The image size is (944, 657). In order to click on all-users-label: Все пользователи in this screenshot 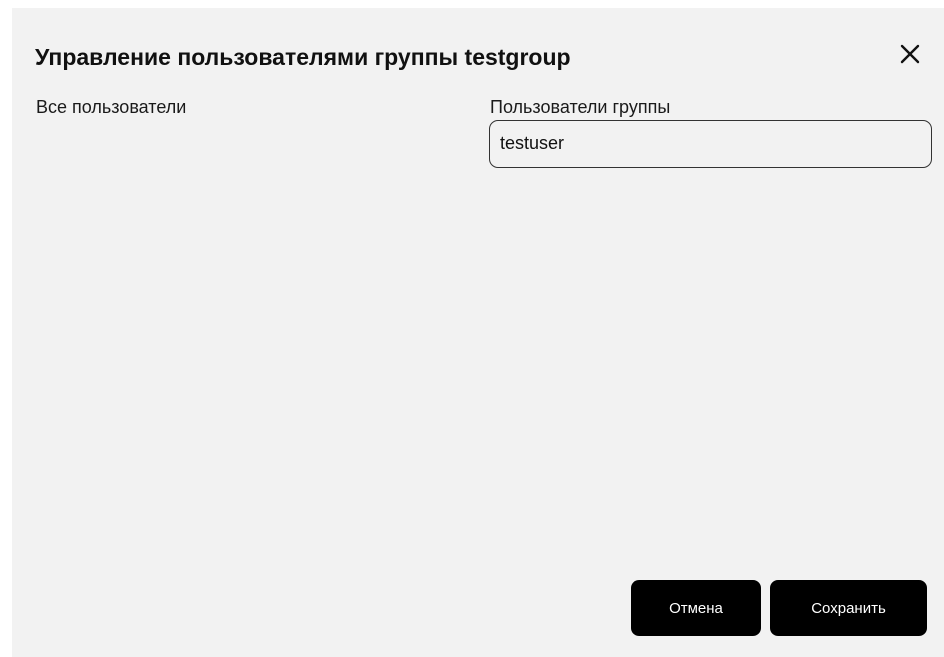, I will do `click(111, 107)`.